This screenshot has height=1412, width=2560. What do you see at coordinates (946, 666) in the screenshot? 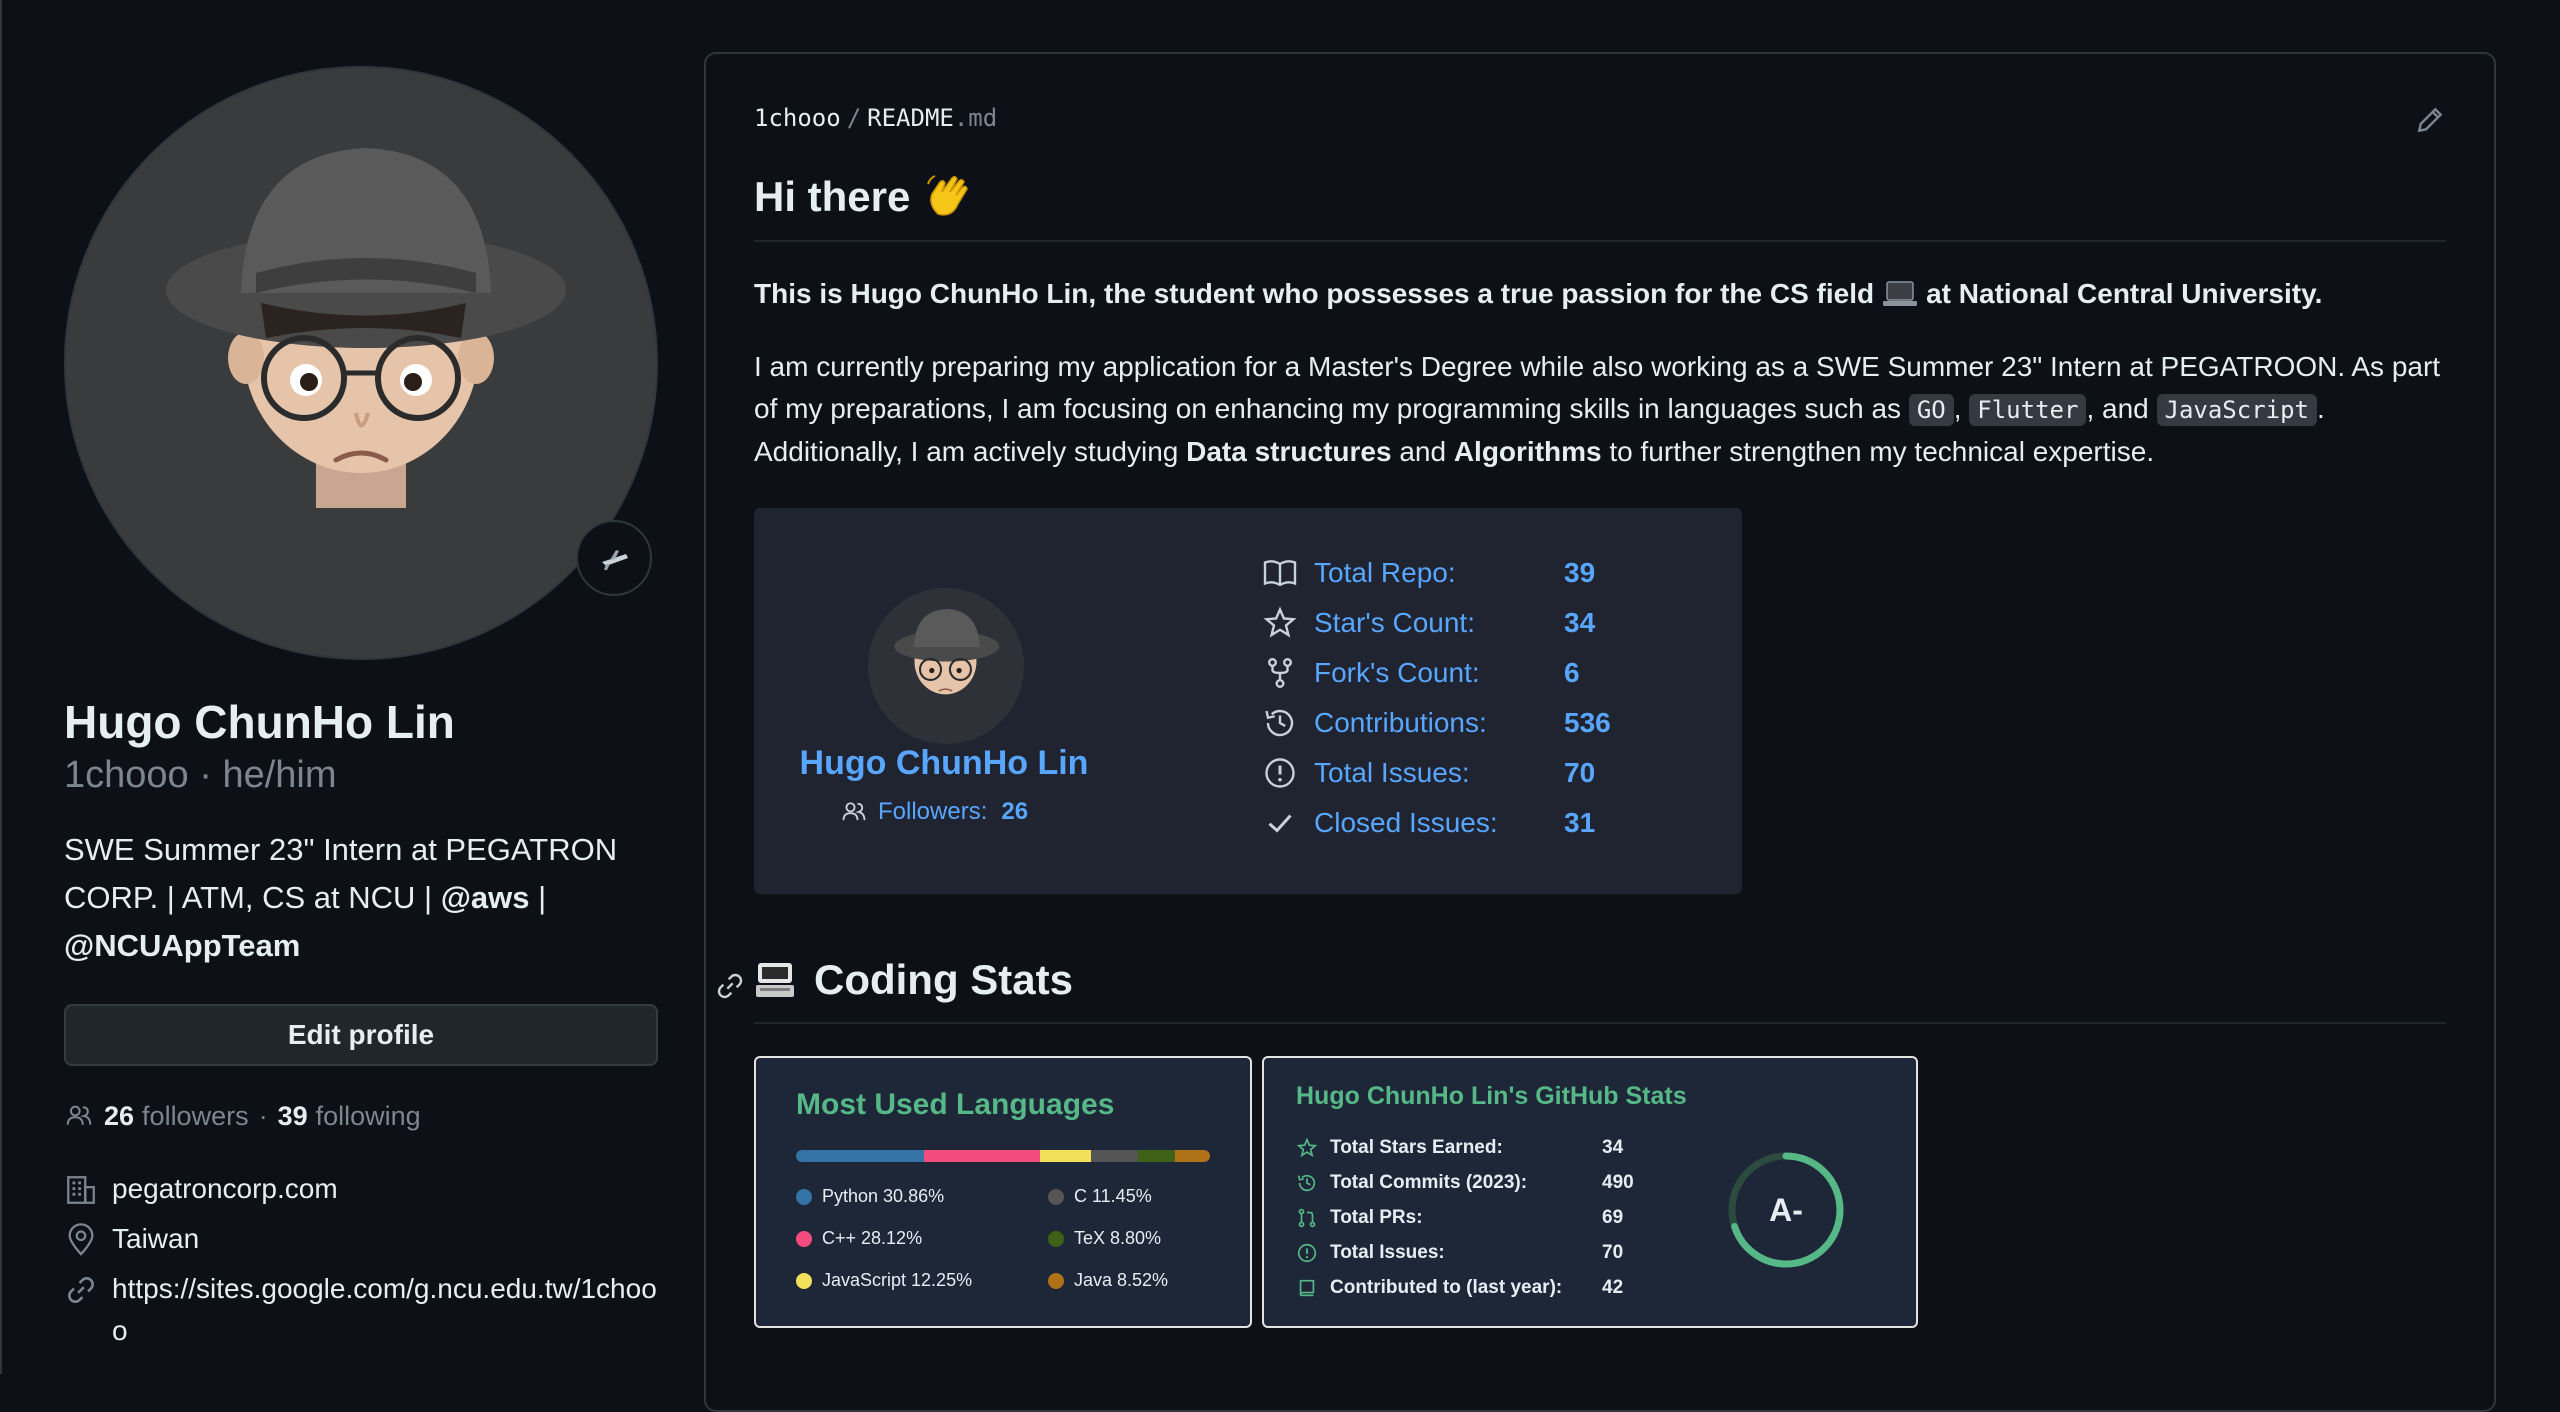
I see `stats-card-avatar` at bounding box center [946, 666].